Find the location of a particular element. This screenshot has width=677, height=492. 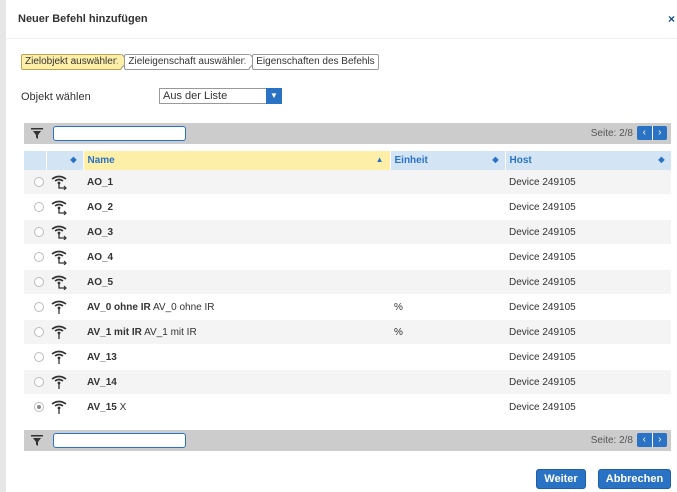

table-row: AV_15 X Device 249105 is located at coordinates (347, 407).